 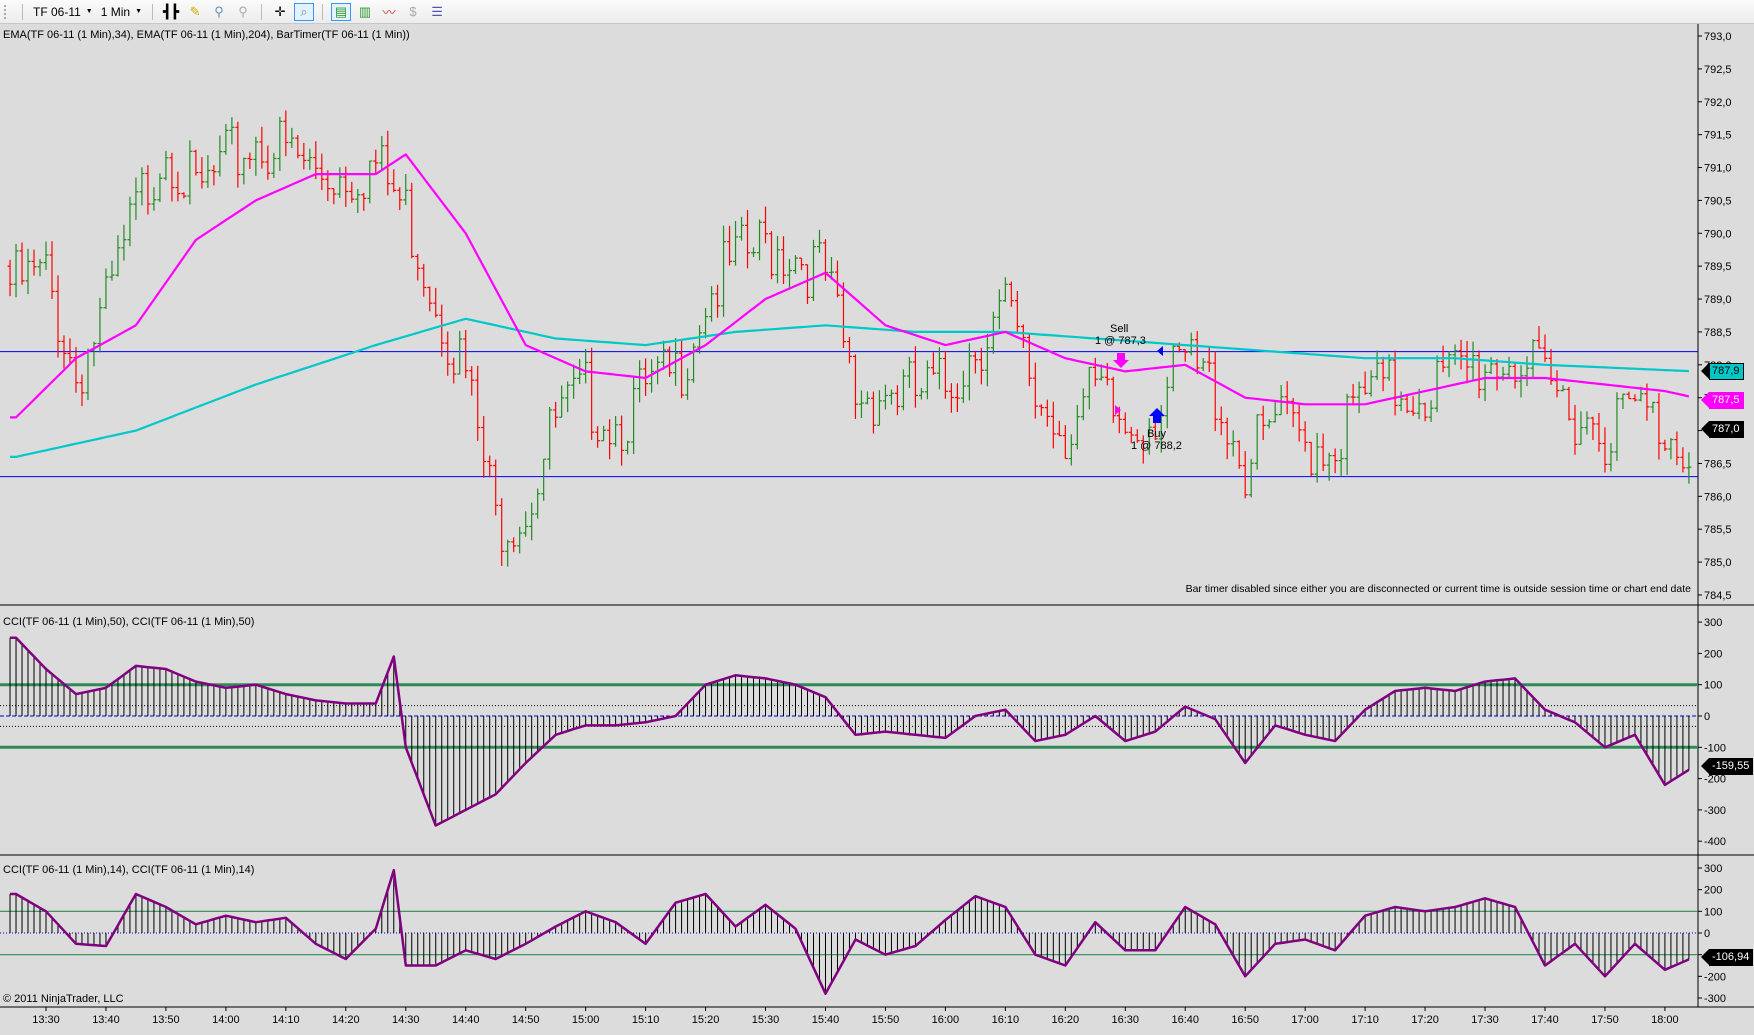 What do you see at coordinates (1718, 464) in the screenshot?
I see `y-tick-label: 786,5` at bounding box center [1718, 464].